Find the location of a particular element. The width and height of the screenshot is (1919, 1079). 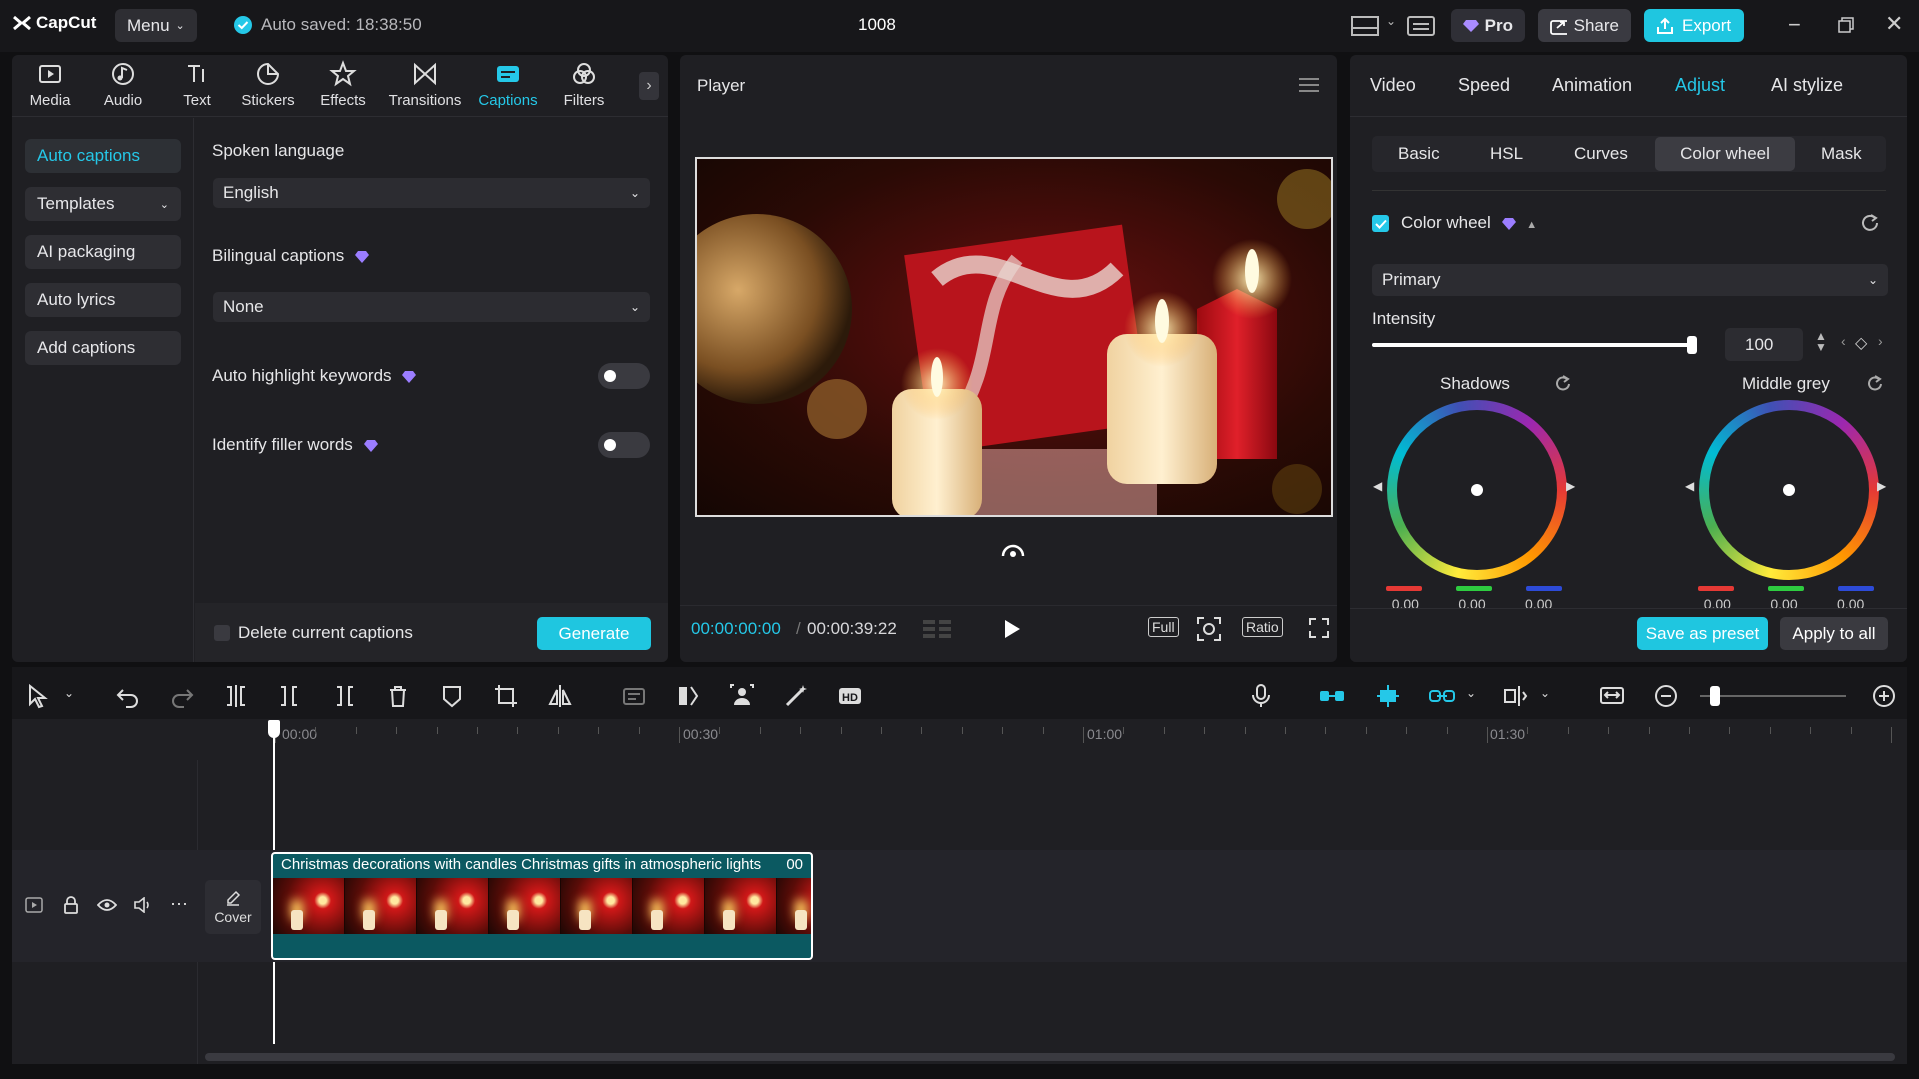

microphone-icon is located at coordinates (1261, 696).